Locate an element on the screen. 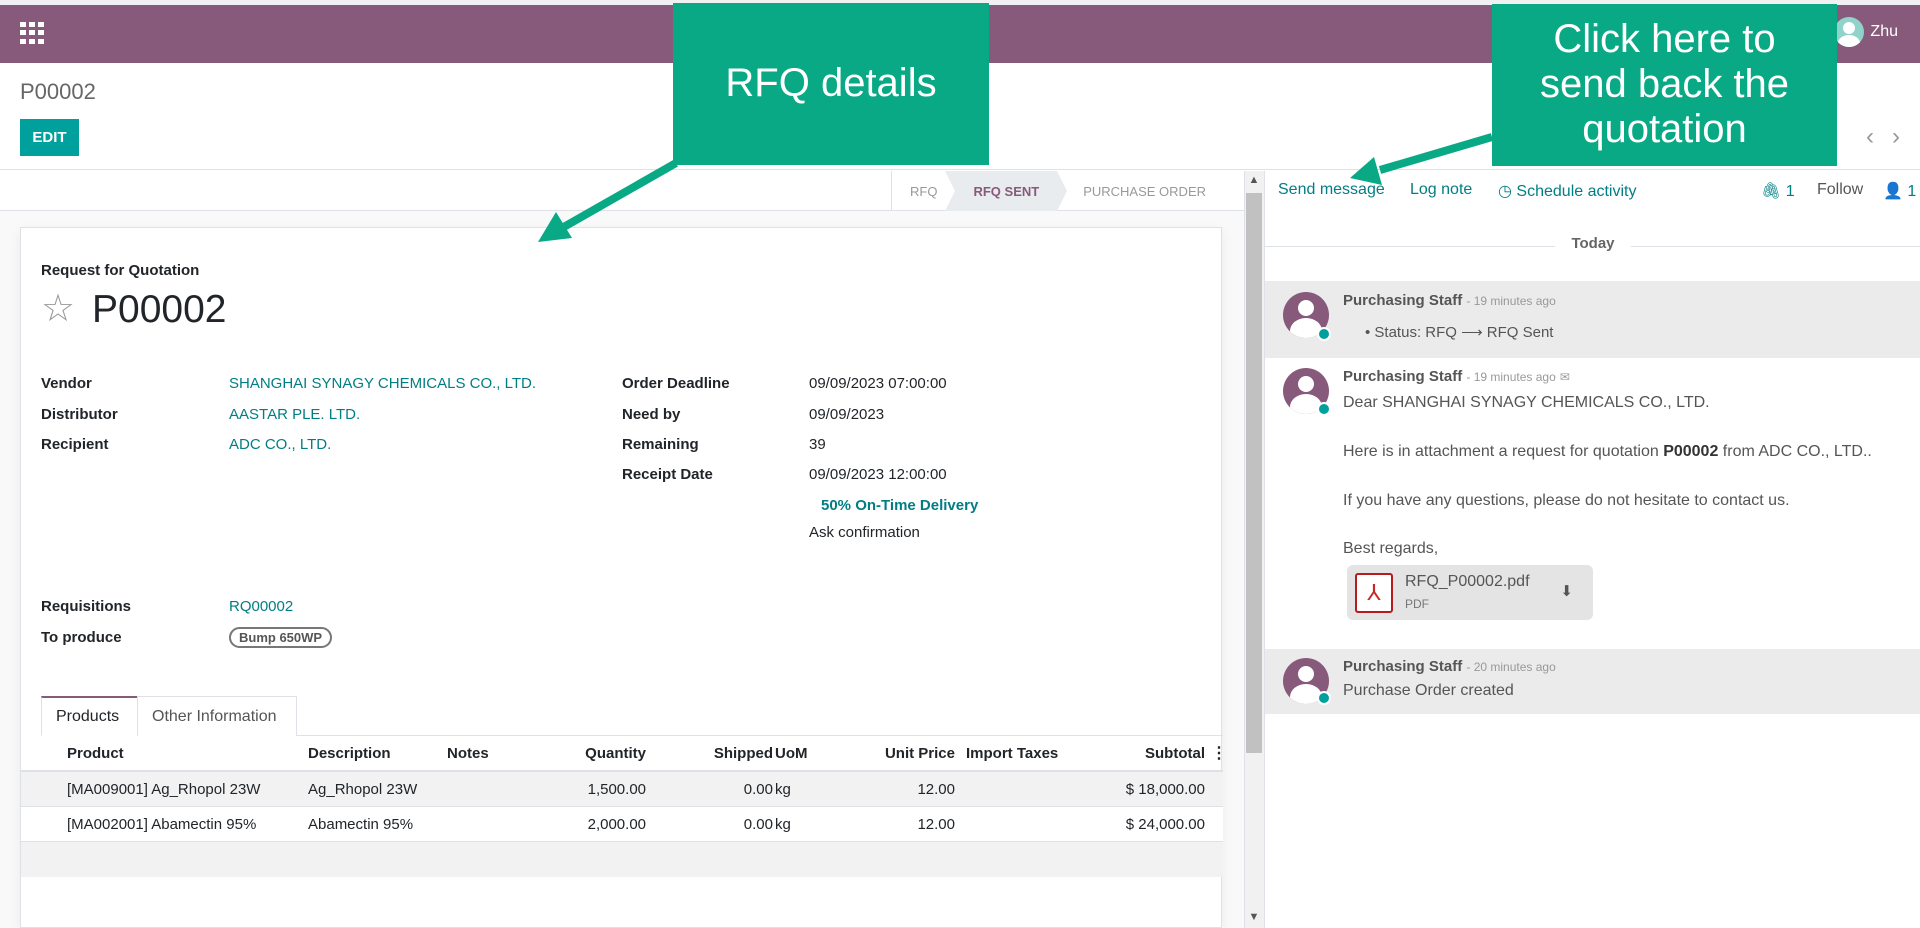 The height and width of the screenshot is (928, 1920). apps-menu-icon is located at coordinates (32, 33).